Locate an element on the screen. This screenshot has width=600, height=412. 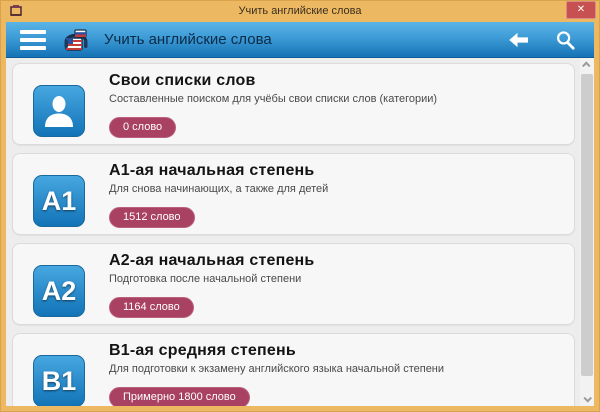
level-a2-icon: A2 is located at coordinates (59, 291).